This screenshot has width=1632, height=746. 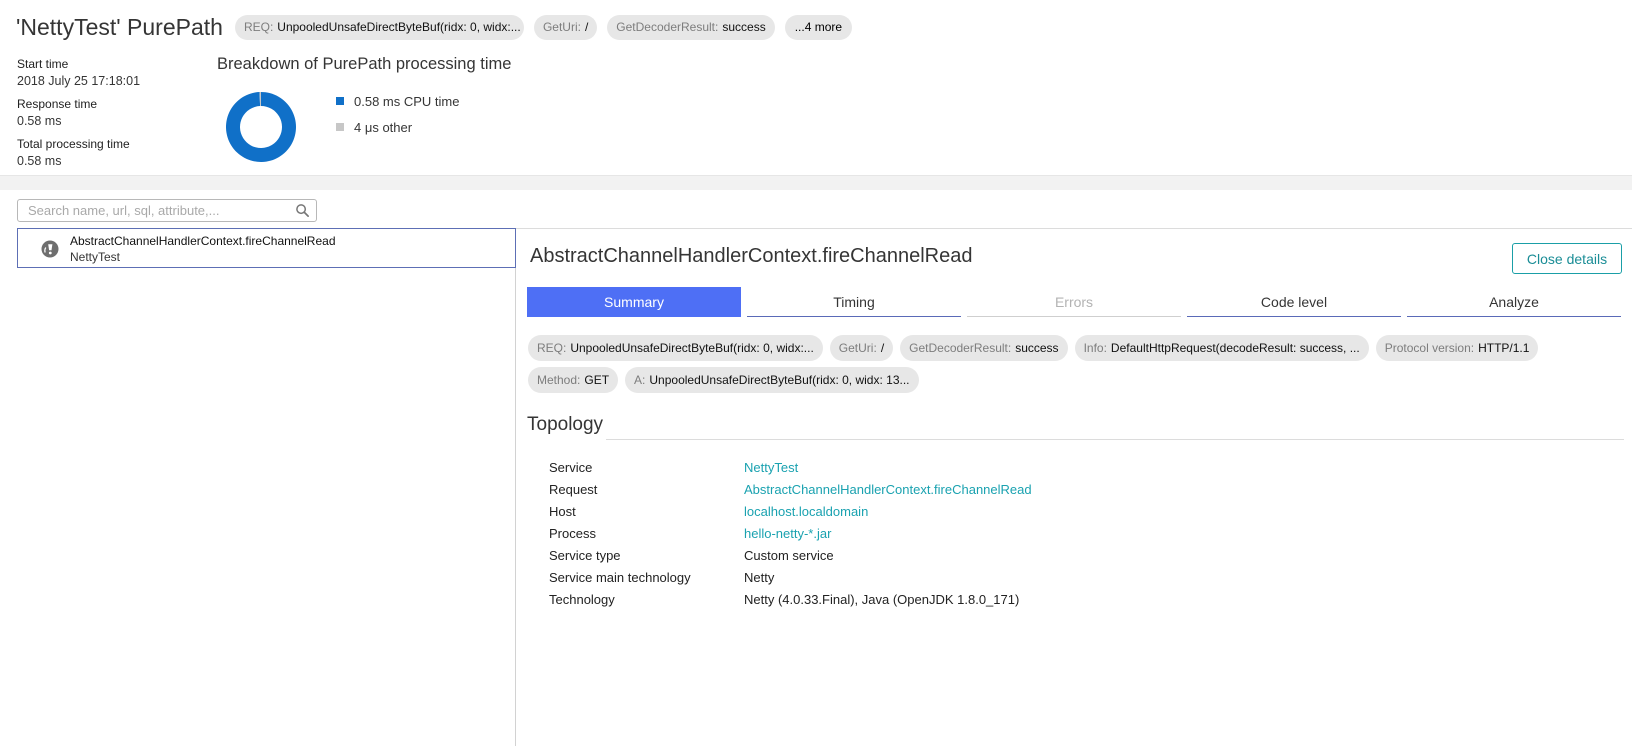 What do you see at coordinates (1514, 302) in the screenshot?
I see `tab-analyze: Analyze` at bounding box center [1514, 302].